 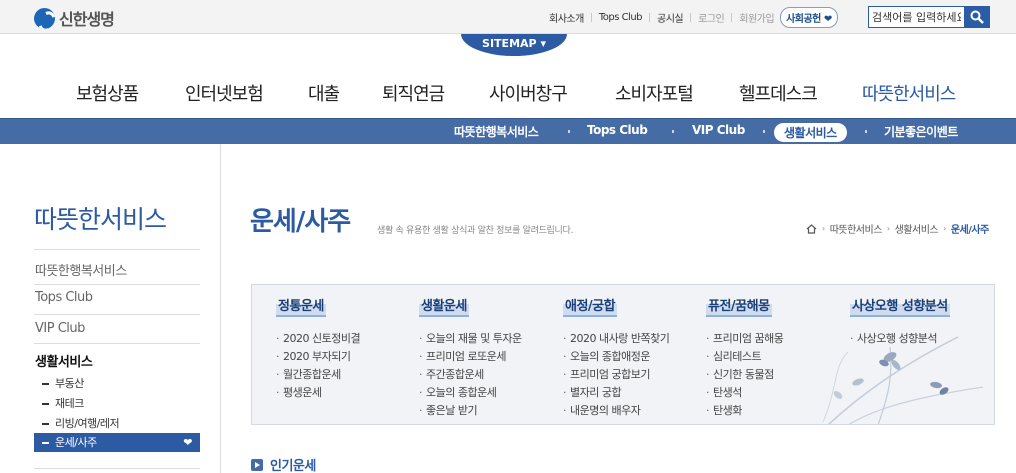 What do you see at coordinates (654, 93) in the screenshot?
I see `gnb-item-consumer-portal: 소비자포털` at bounding box center [654, 93].